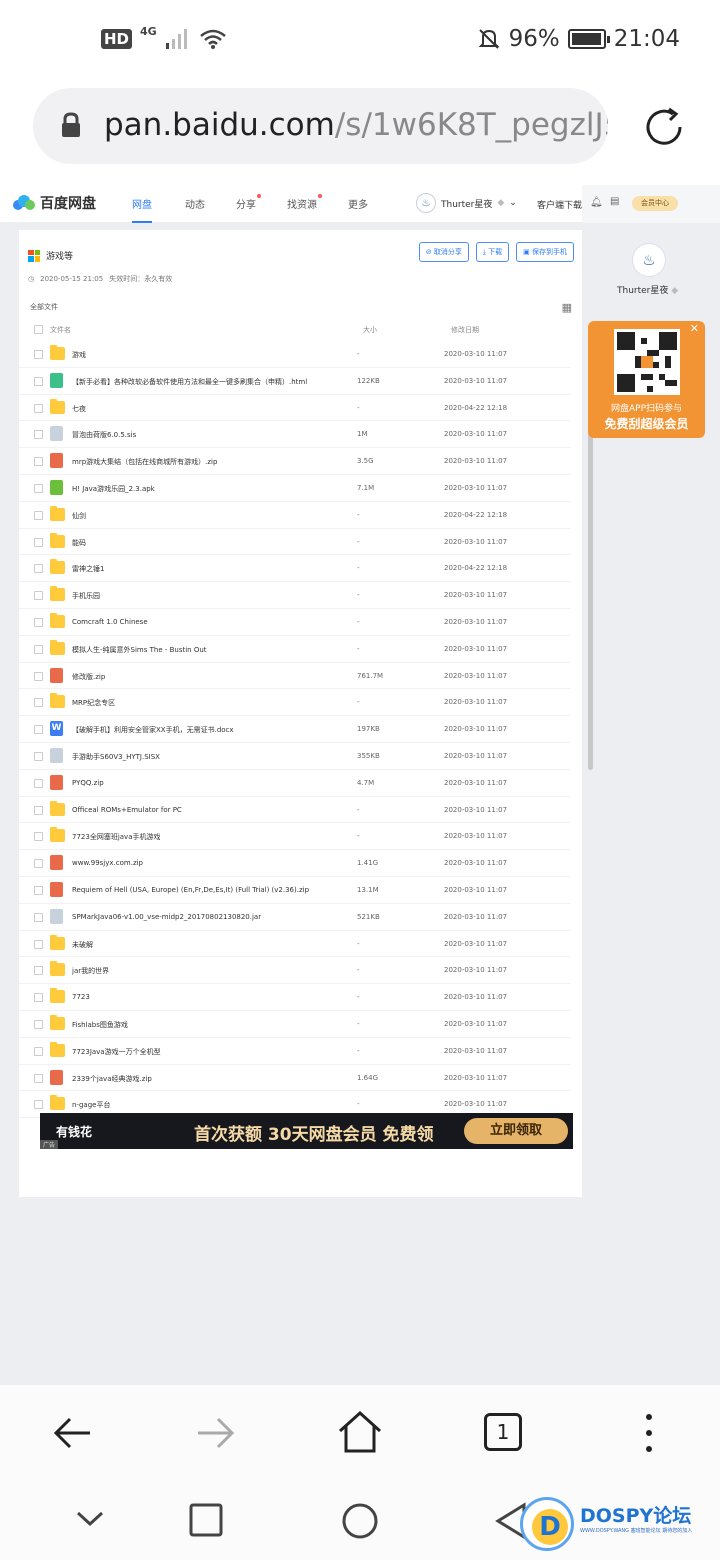 This screenshot has height=1560, width=720. Describe the element at coordinates (88, 783) in the screenshot. I see `file-name: PYQQ.zip` at that location.